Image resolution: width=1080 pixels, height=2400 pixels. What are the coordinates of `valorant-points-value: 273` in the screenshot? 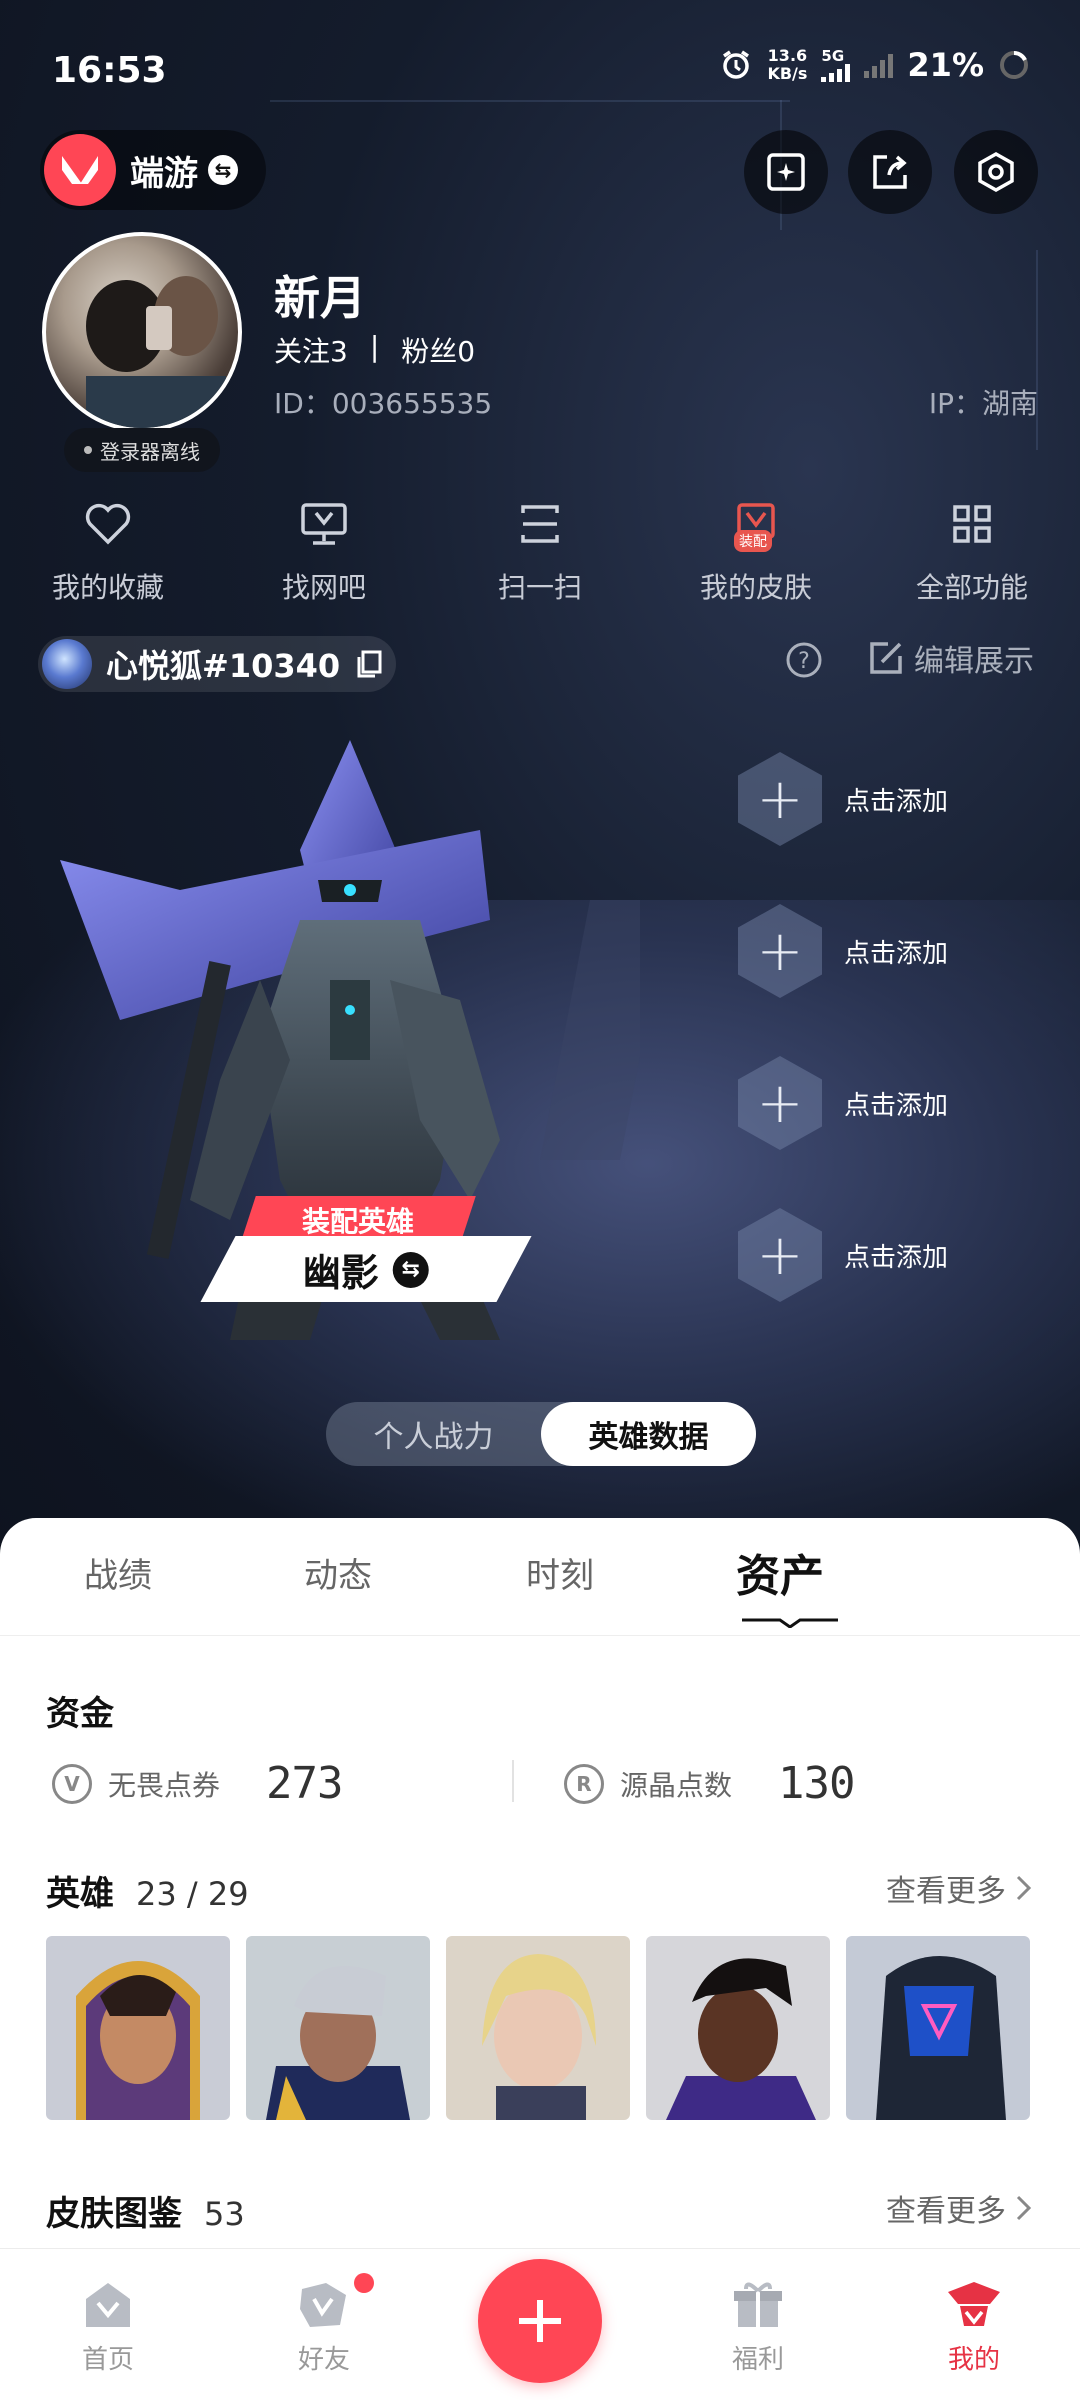 It's located at (304, 1783).